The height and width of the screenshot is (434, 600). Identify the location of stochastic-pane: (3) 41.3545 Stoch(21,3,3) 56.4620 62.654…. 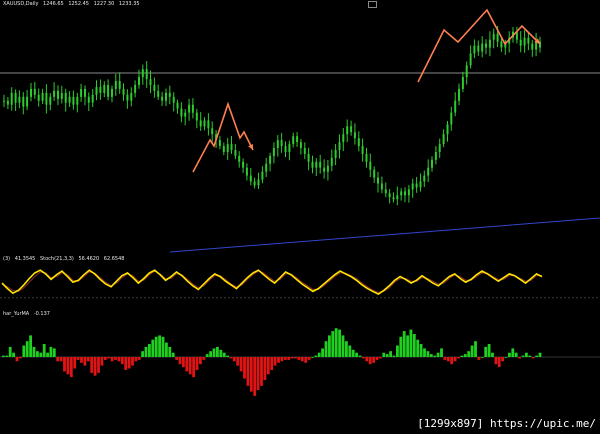
(300, 282).